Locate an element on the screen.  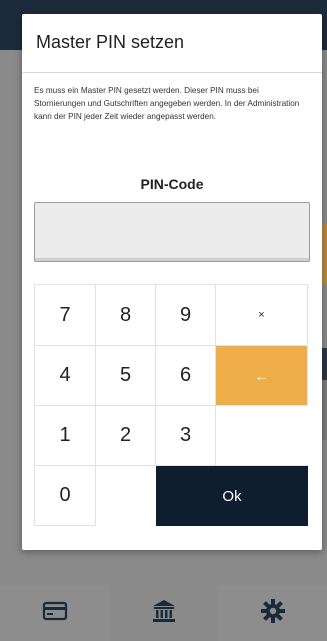
nav-item-bank is located at coordinates (163, 613).